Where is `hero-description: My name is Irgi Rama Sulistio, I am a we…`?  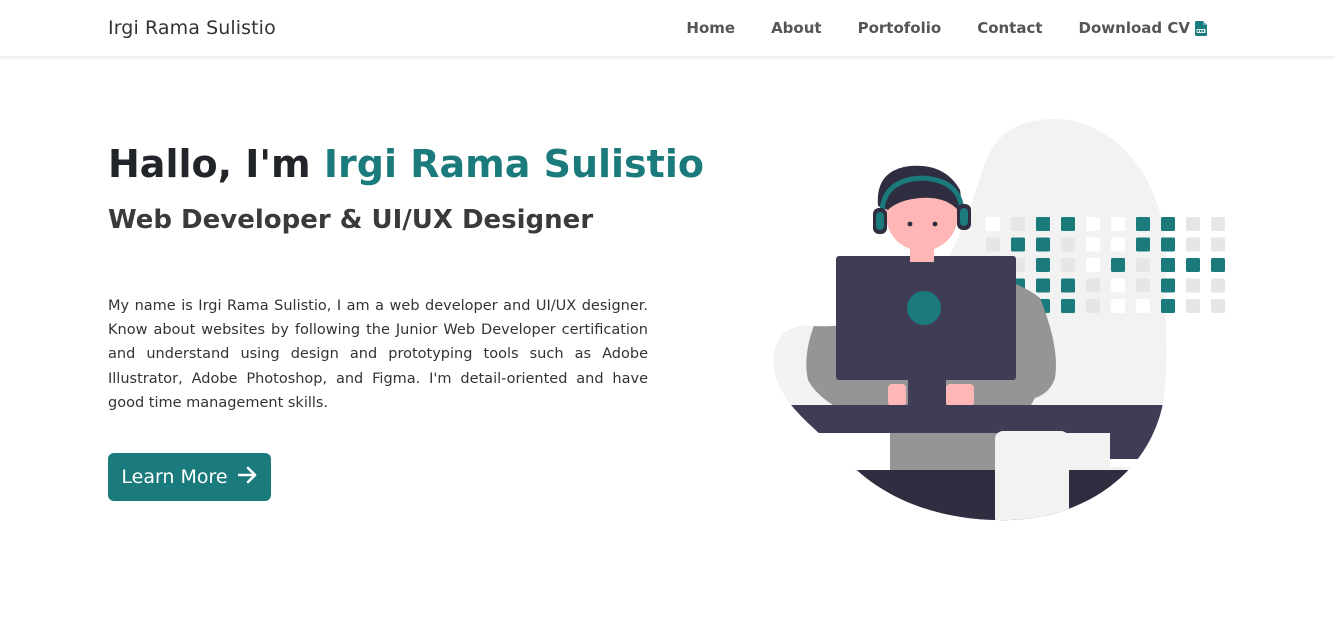 hero-description: My name is Irgi Rama Sulistio, I am a we… is located at coordinates (378, 354).